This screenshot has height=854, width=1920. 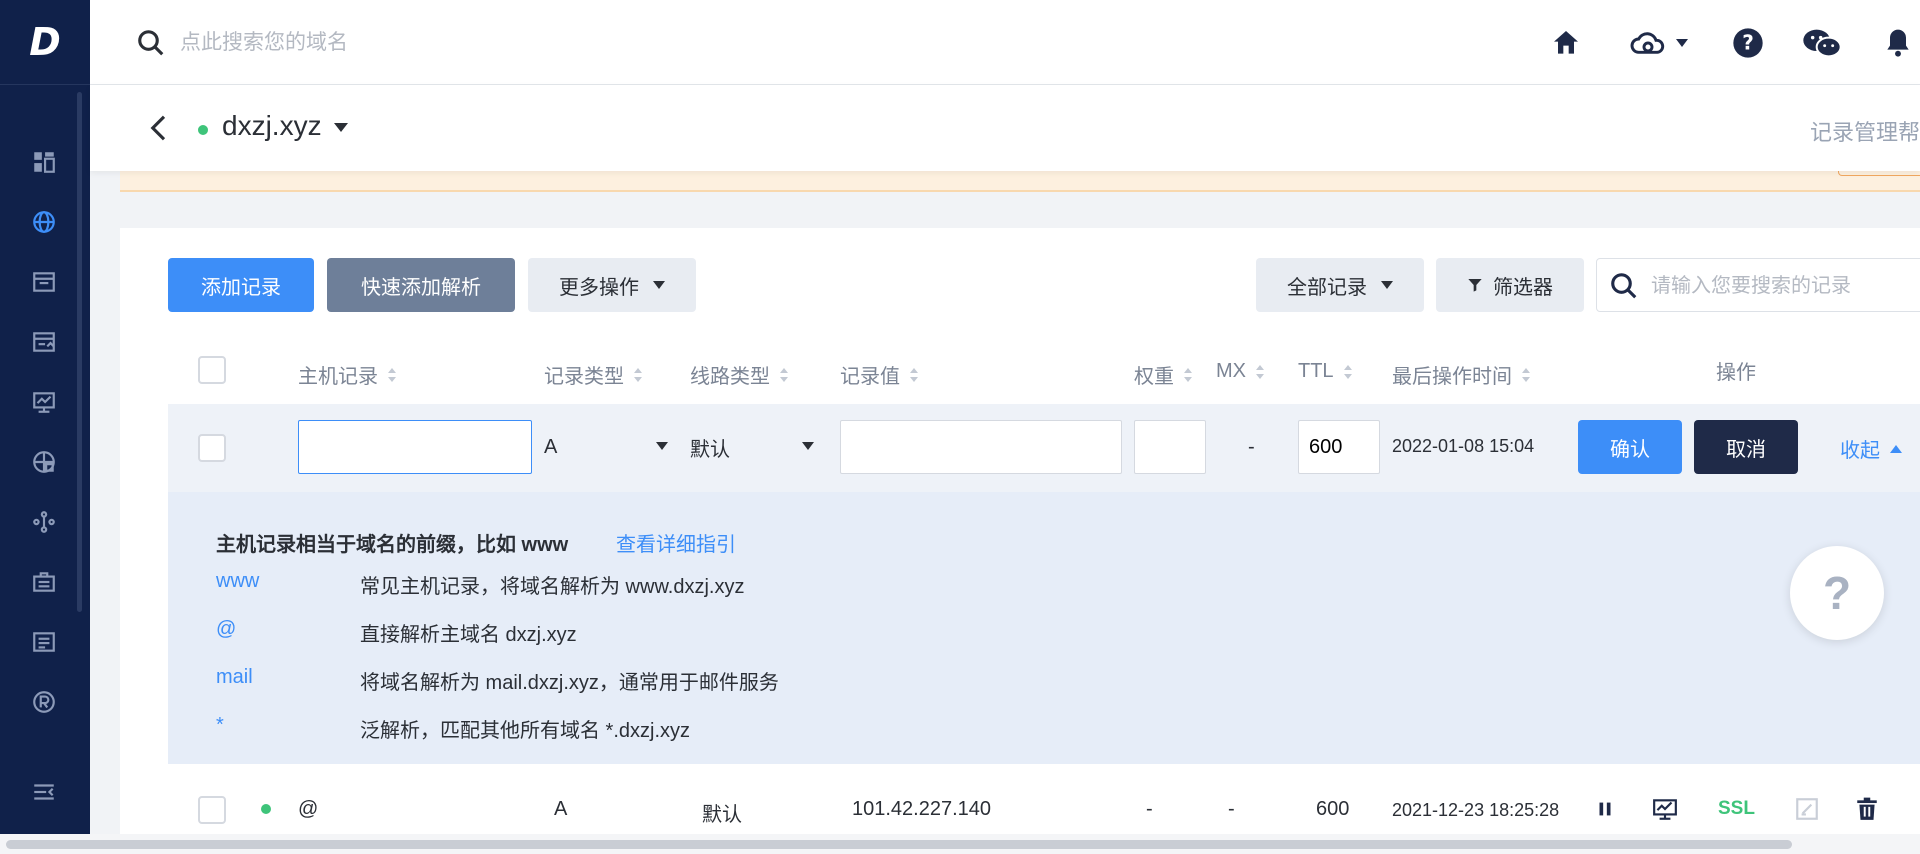 What do you see at coordinates (212, 370) in the screenshot?
I see `select-all-checkbox` at bounding box center [212, 370].